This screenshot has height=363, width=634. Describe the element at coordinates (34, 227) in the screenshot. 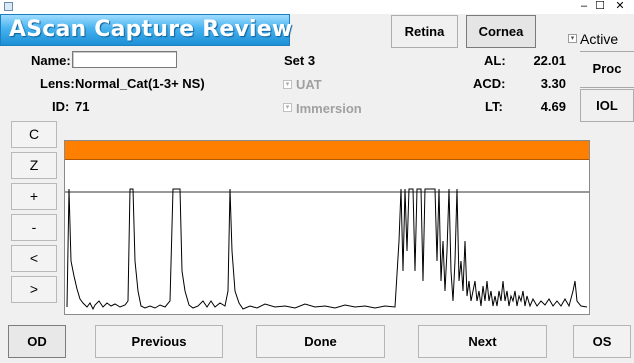

I see `gain-down-button: -` at that location.